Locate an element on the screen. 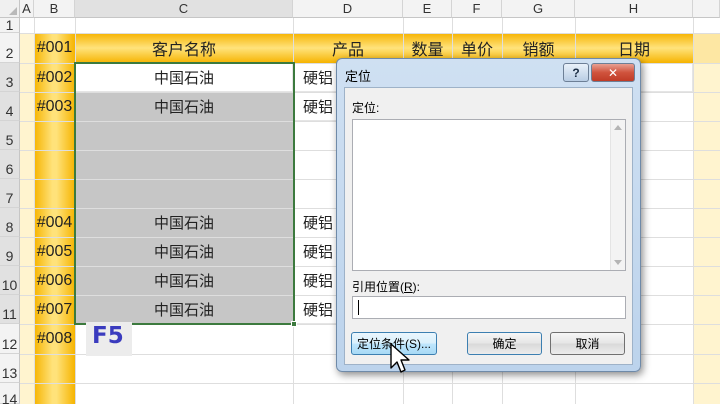 The image size is (720, 404). select-all-corner is located at coordinates (10, 9).